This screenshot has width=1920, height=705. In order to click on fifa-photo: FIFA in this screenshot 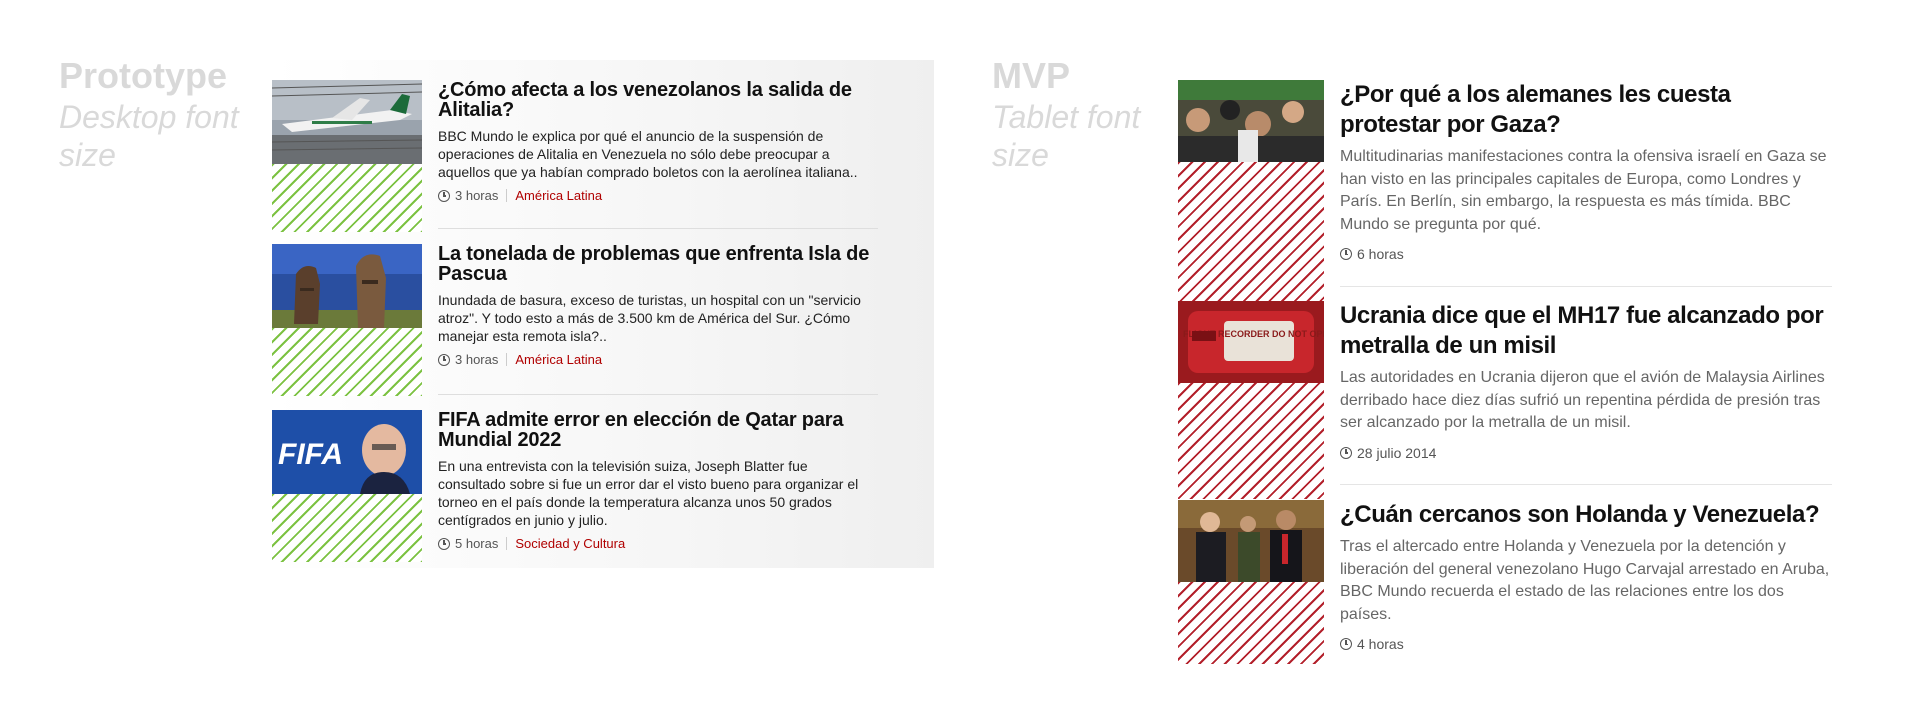, I will do `click(347, 452)`.